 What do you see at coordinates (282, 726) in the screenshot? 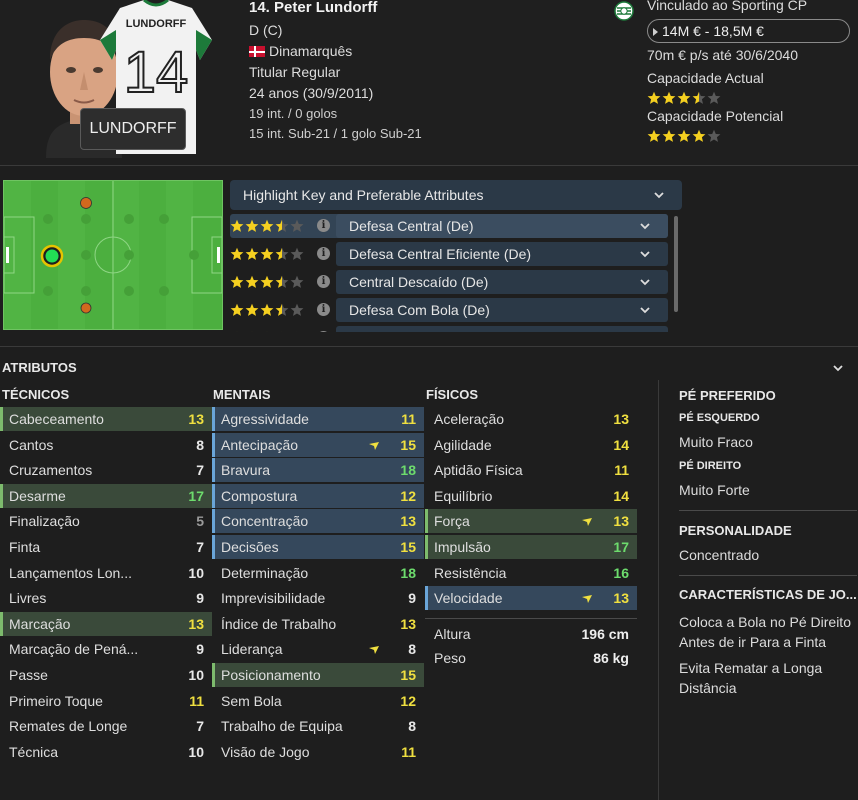
I see `attribute-label: Trabalho de Equipa` at bounding box center [282, 726].